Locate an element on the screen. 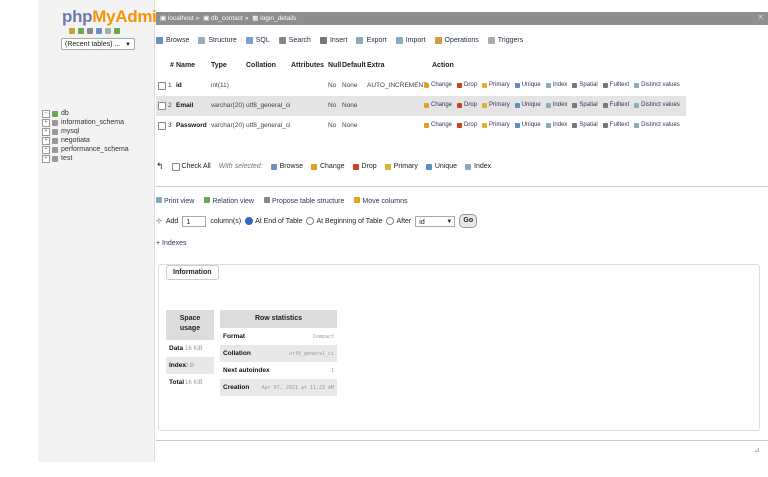 The height and width of the screenshot is (477, 768). import-icon is located at coordinates (399, 40).